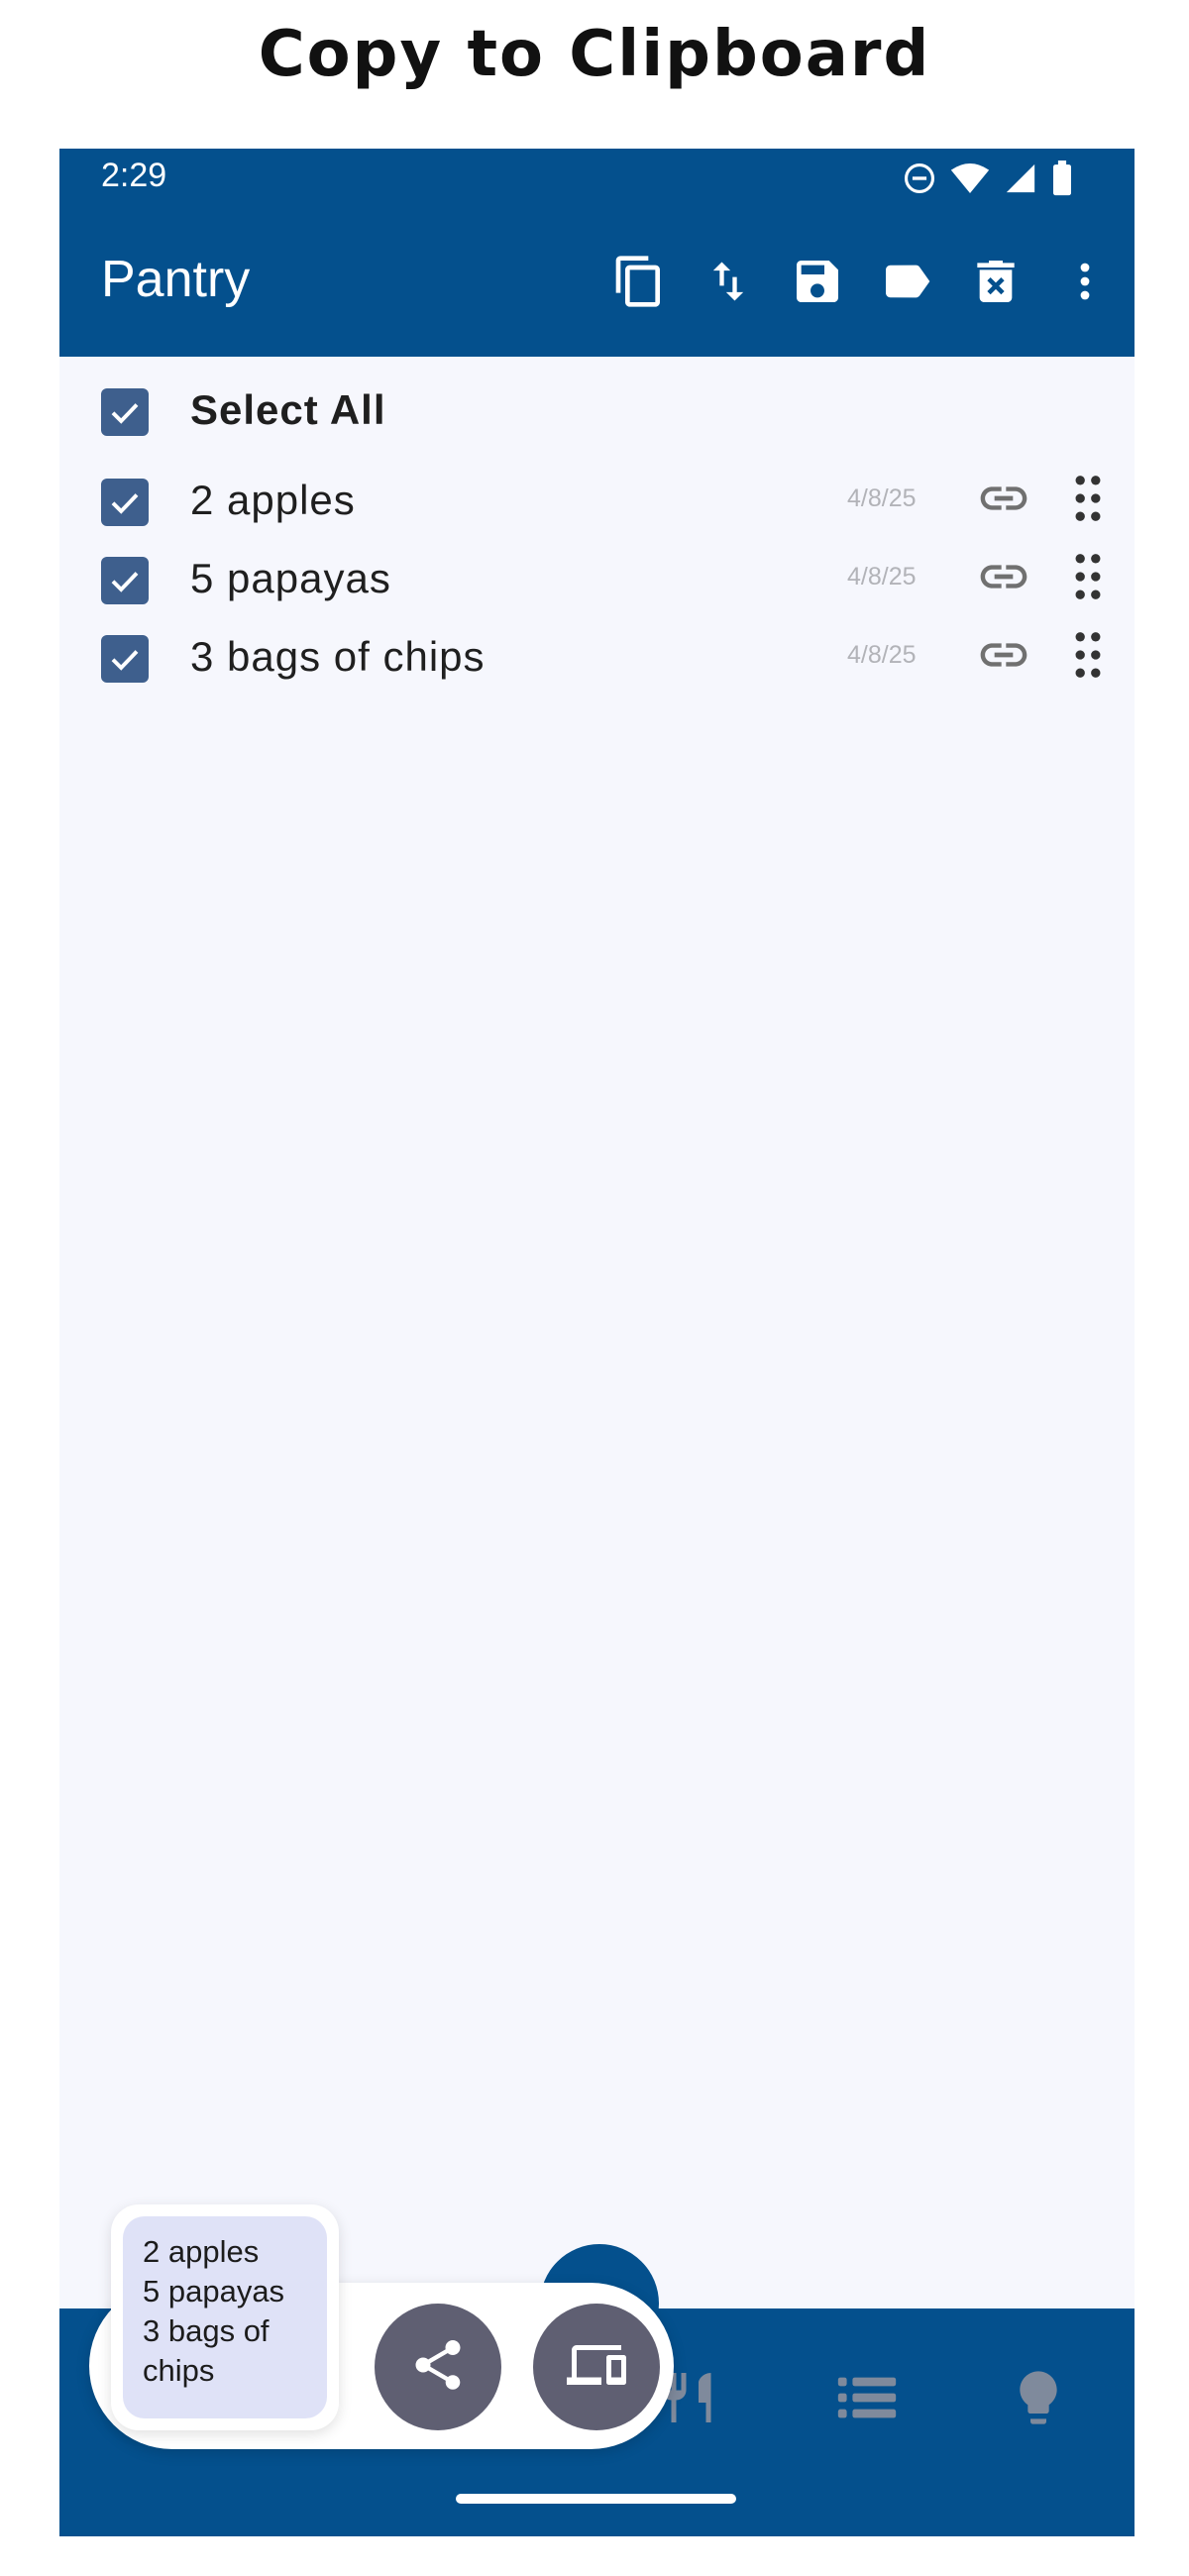  I want to click on label-button, so click(907, 283).